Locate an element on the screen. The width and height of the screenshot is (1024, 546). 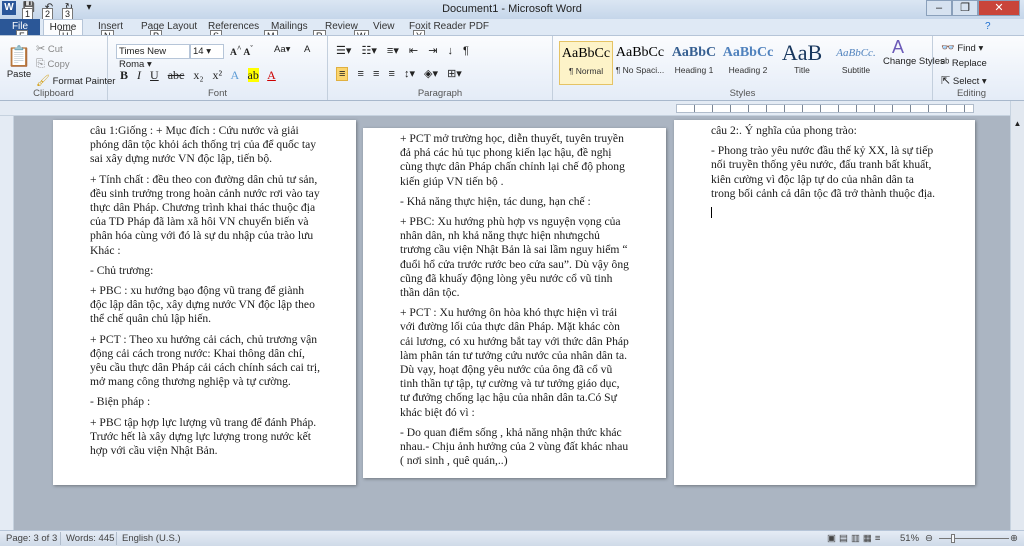
style-name: ¶ Normal is located at coordinates (586, 71).